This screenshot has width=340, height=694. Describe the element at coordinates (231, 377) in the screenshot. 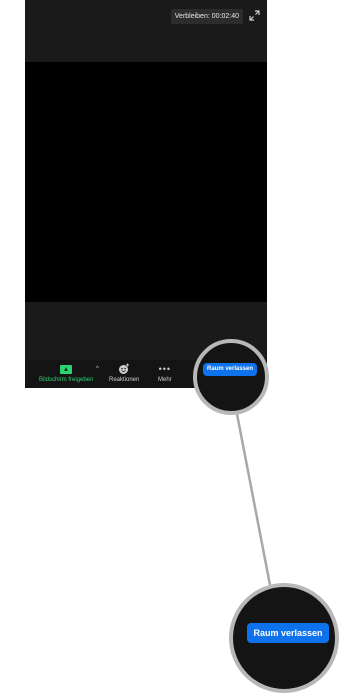

I see `magnifier-small: Raum verlassen` at that location.